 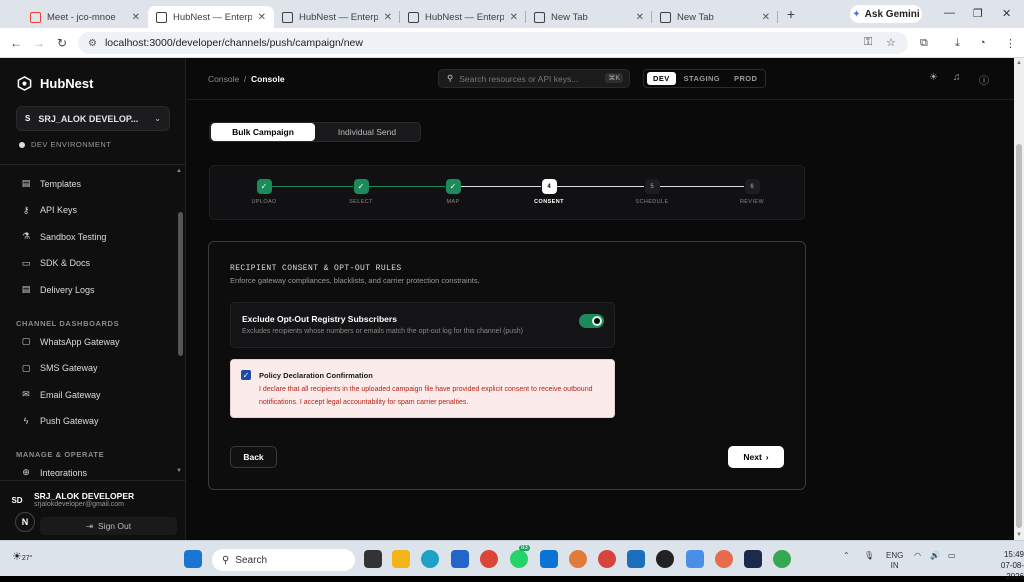 What do you see at coordinates (702, 78) in the screenshot?
I see `env-option-staging: STAGING` at bounding box center [702, 78].